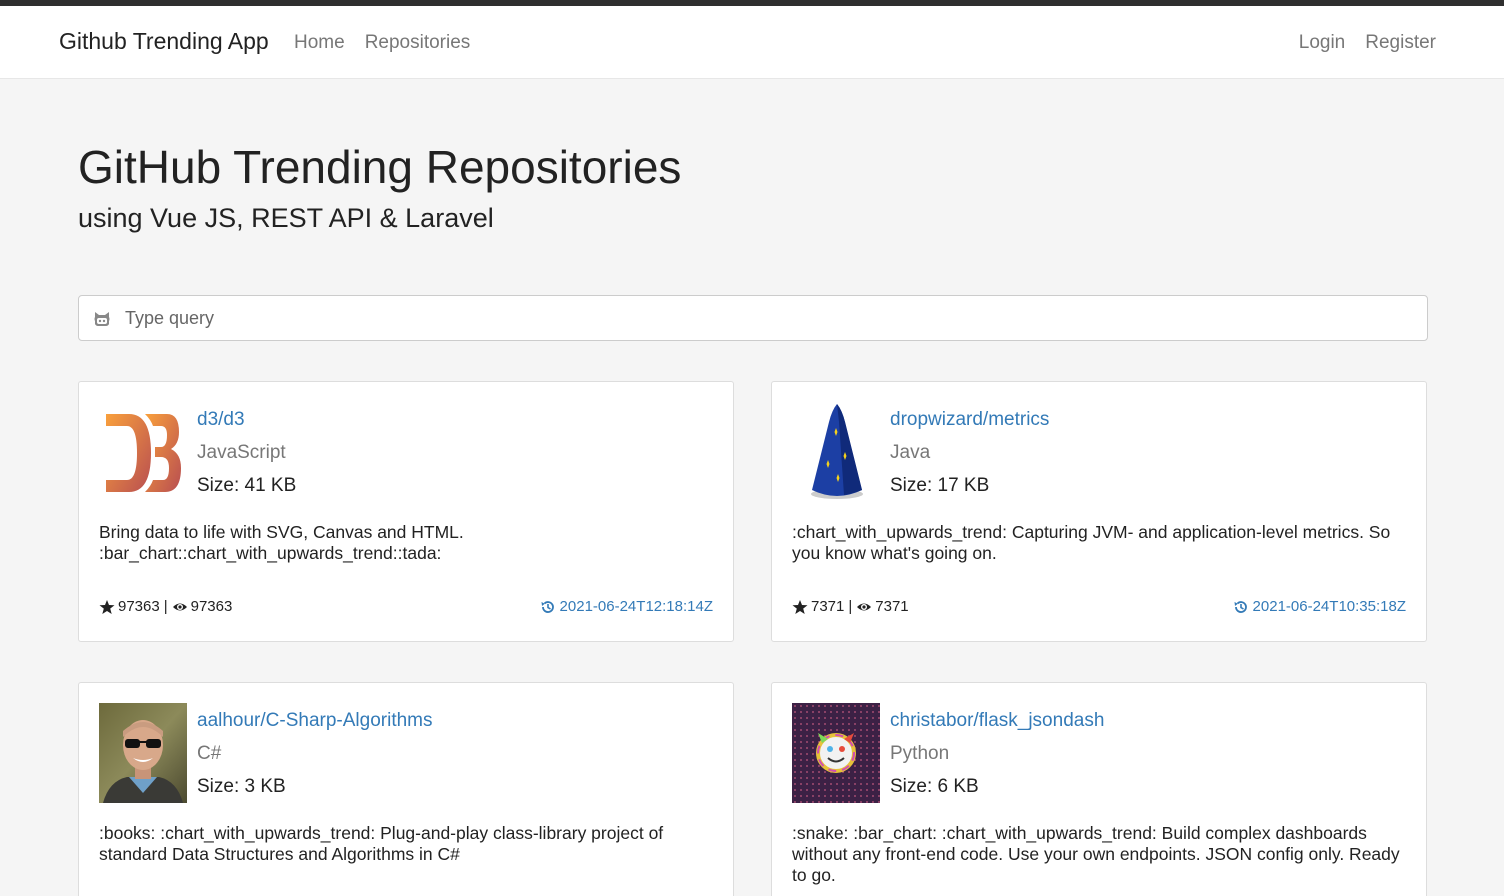  I want to click on search-box, so click(753, 318).